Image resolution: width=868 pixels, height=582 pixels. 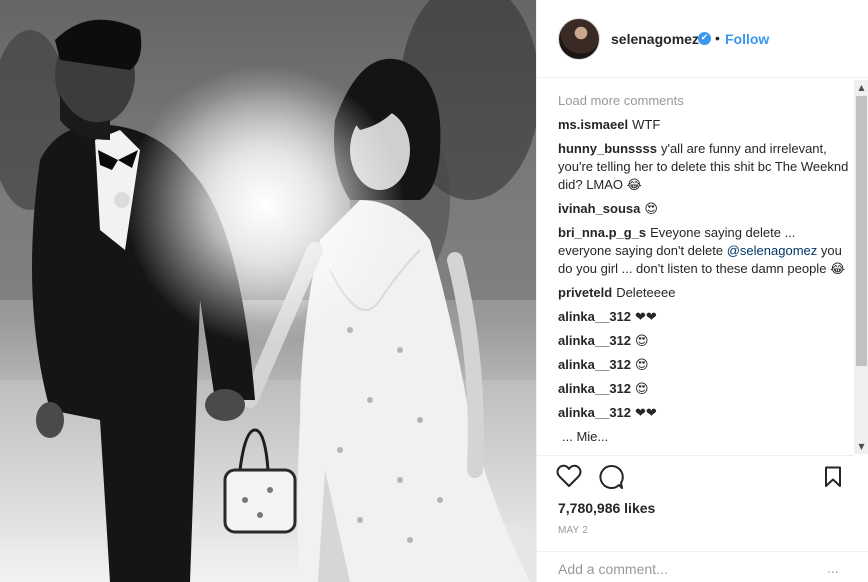 I want to click on bookmark-icon, so click(x=833, y=479).